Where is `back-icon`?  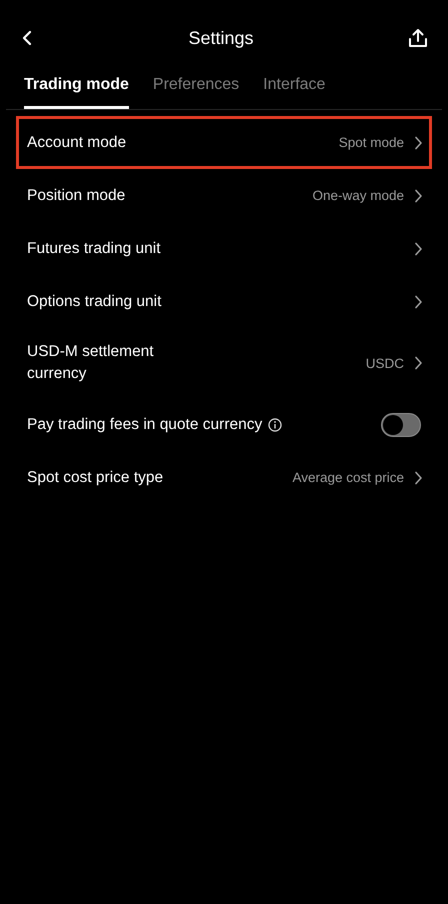
back-icon is located at coordinates (27, 38).